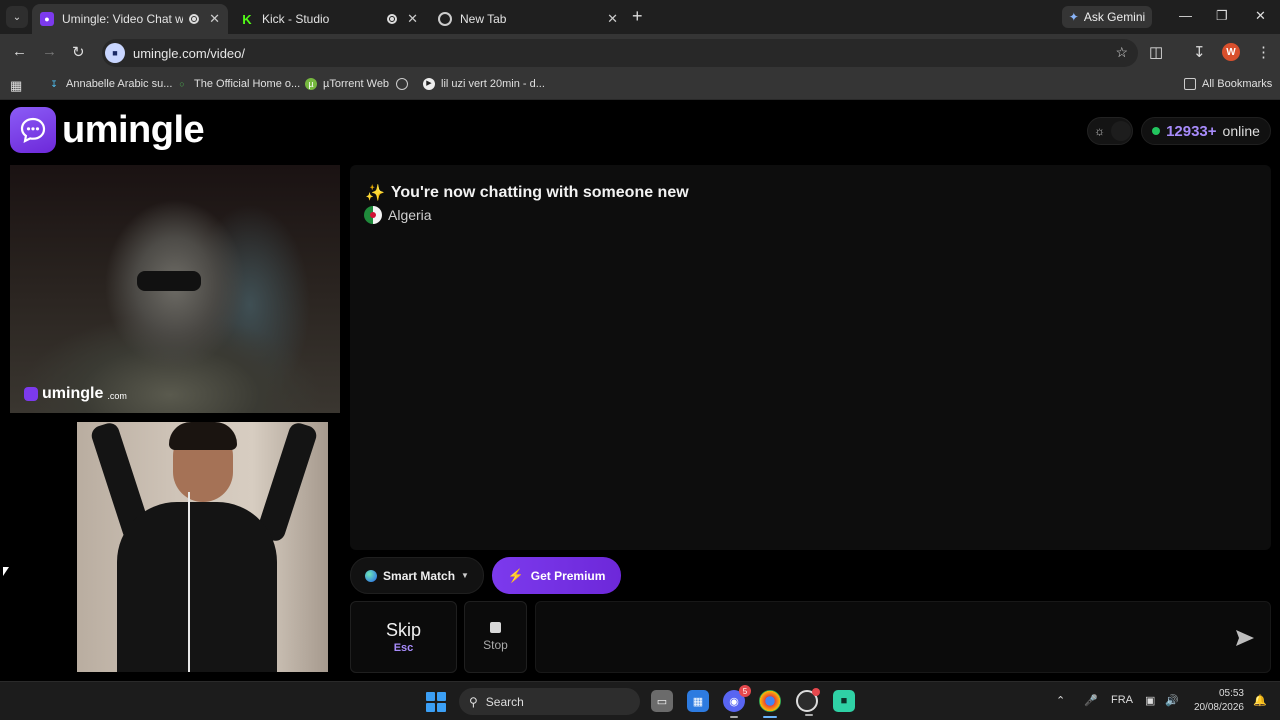 Image resolution: width=1280 pixels, height=720 pixels. Describe the element at coordinates (770, 704) in the screenshot. I see `chrome-icon` at that location.